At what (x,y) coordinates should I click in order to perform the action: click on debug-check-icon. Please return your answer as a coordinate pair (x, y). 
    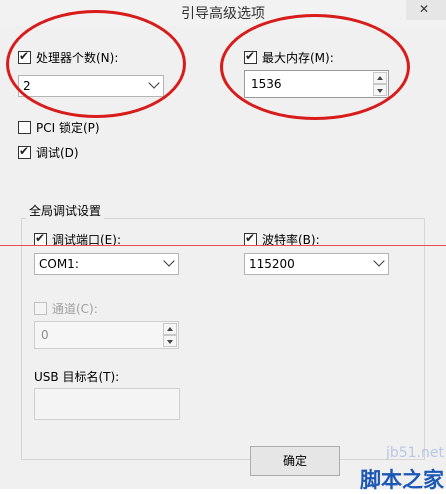
    Looking at the image, I should click on (24, 151).